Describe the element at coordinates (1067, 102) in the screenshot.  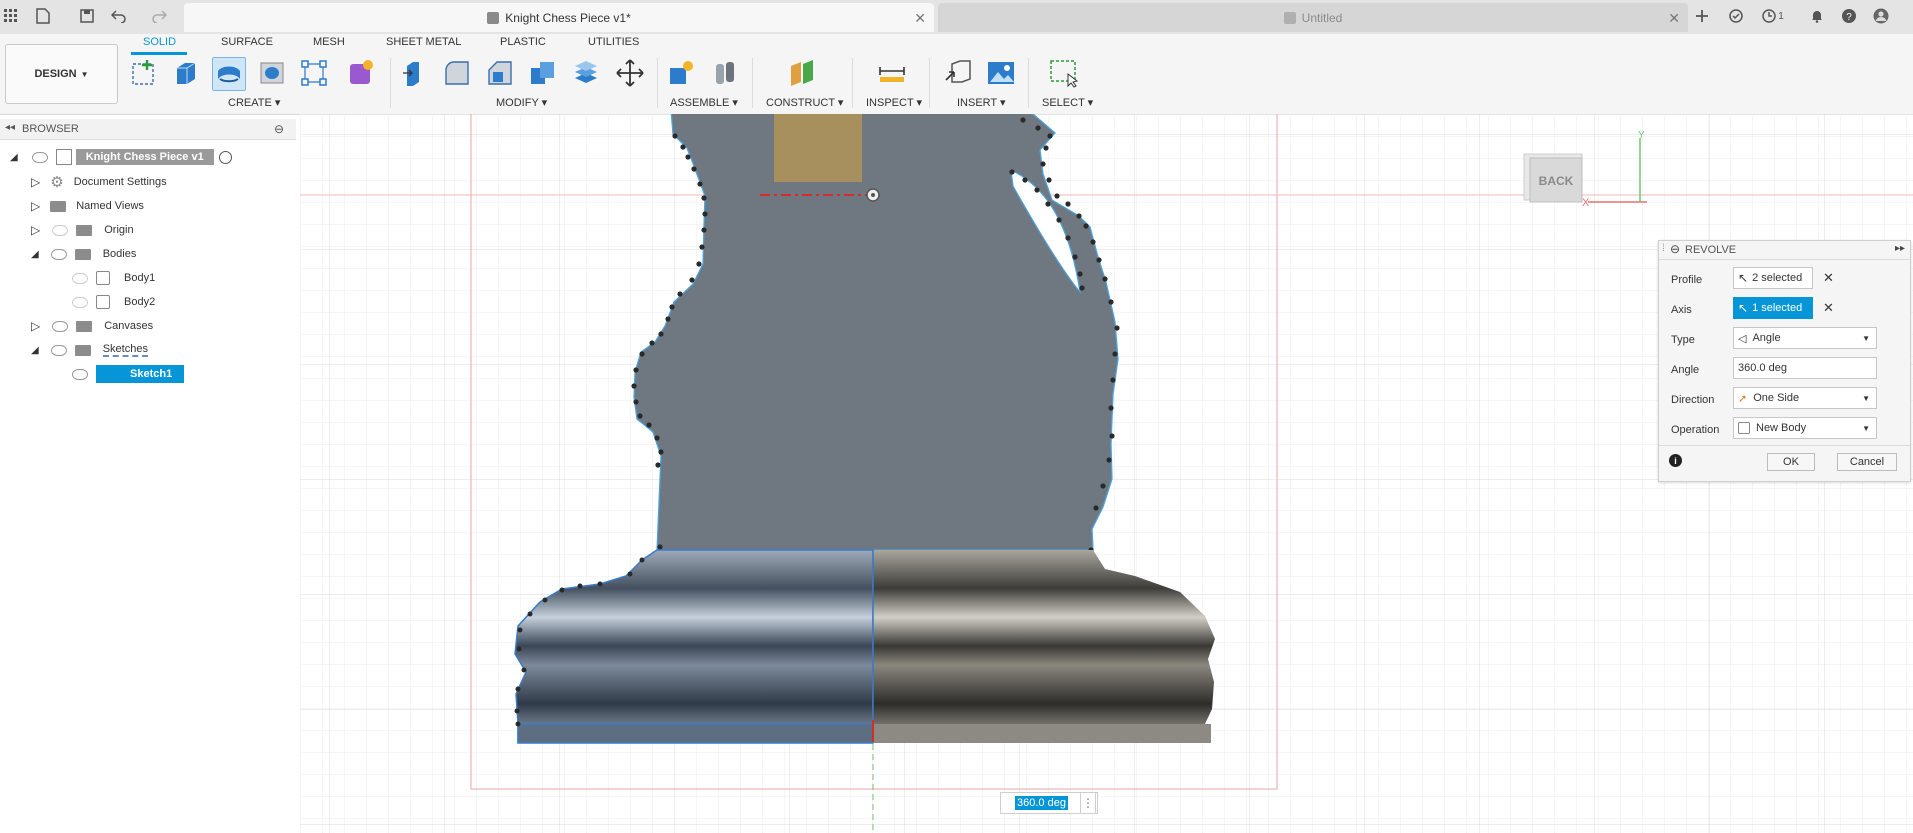
I see `group-select: SELECT ▾` at that location.